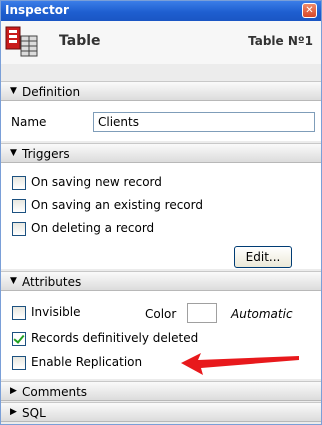  What do you see at coordinates (19, 339) in the screenshot?
I see `records-deleted-checkbox` at bounding box center [19, 339].